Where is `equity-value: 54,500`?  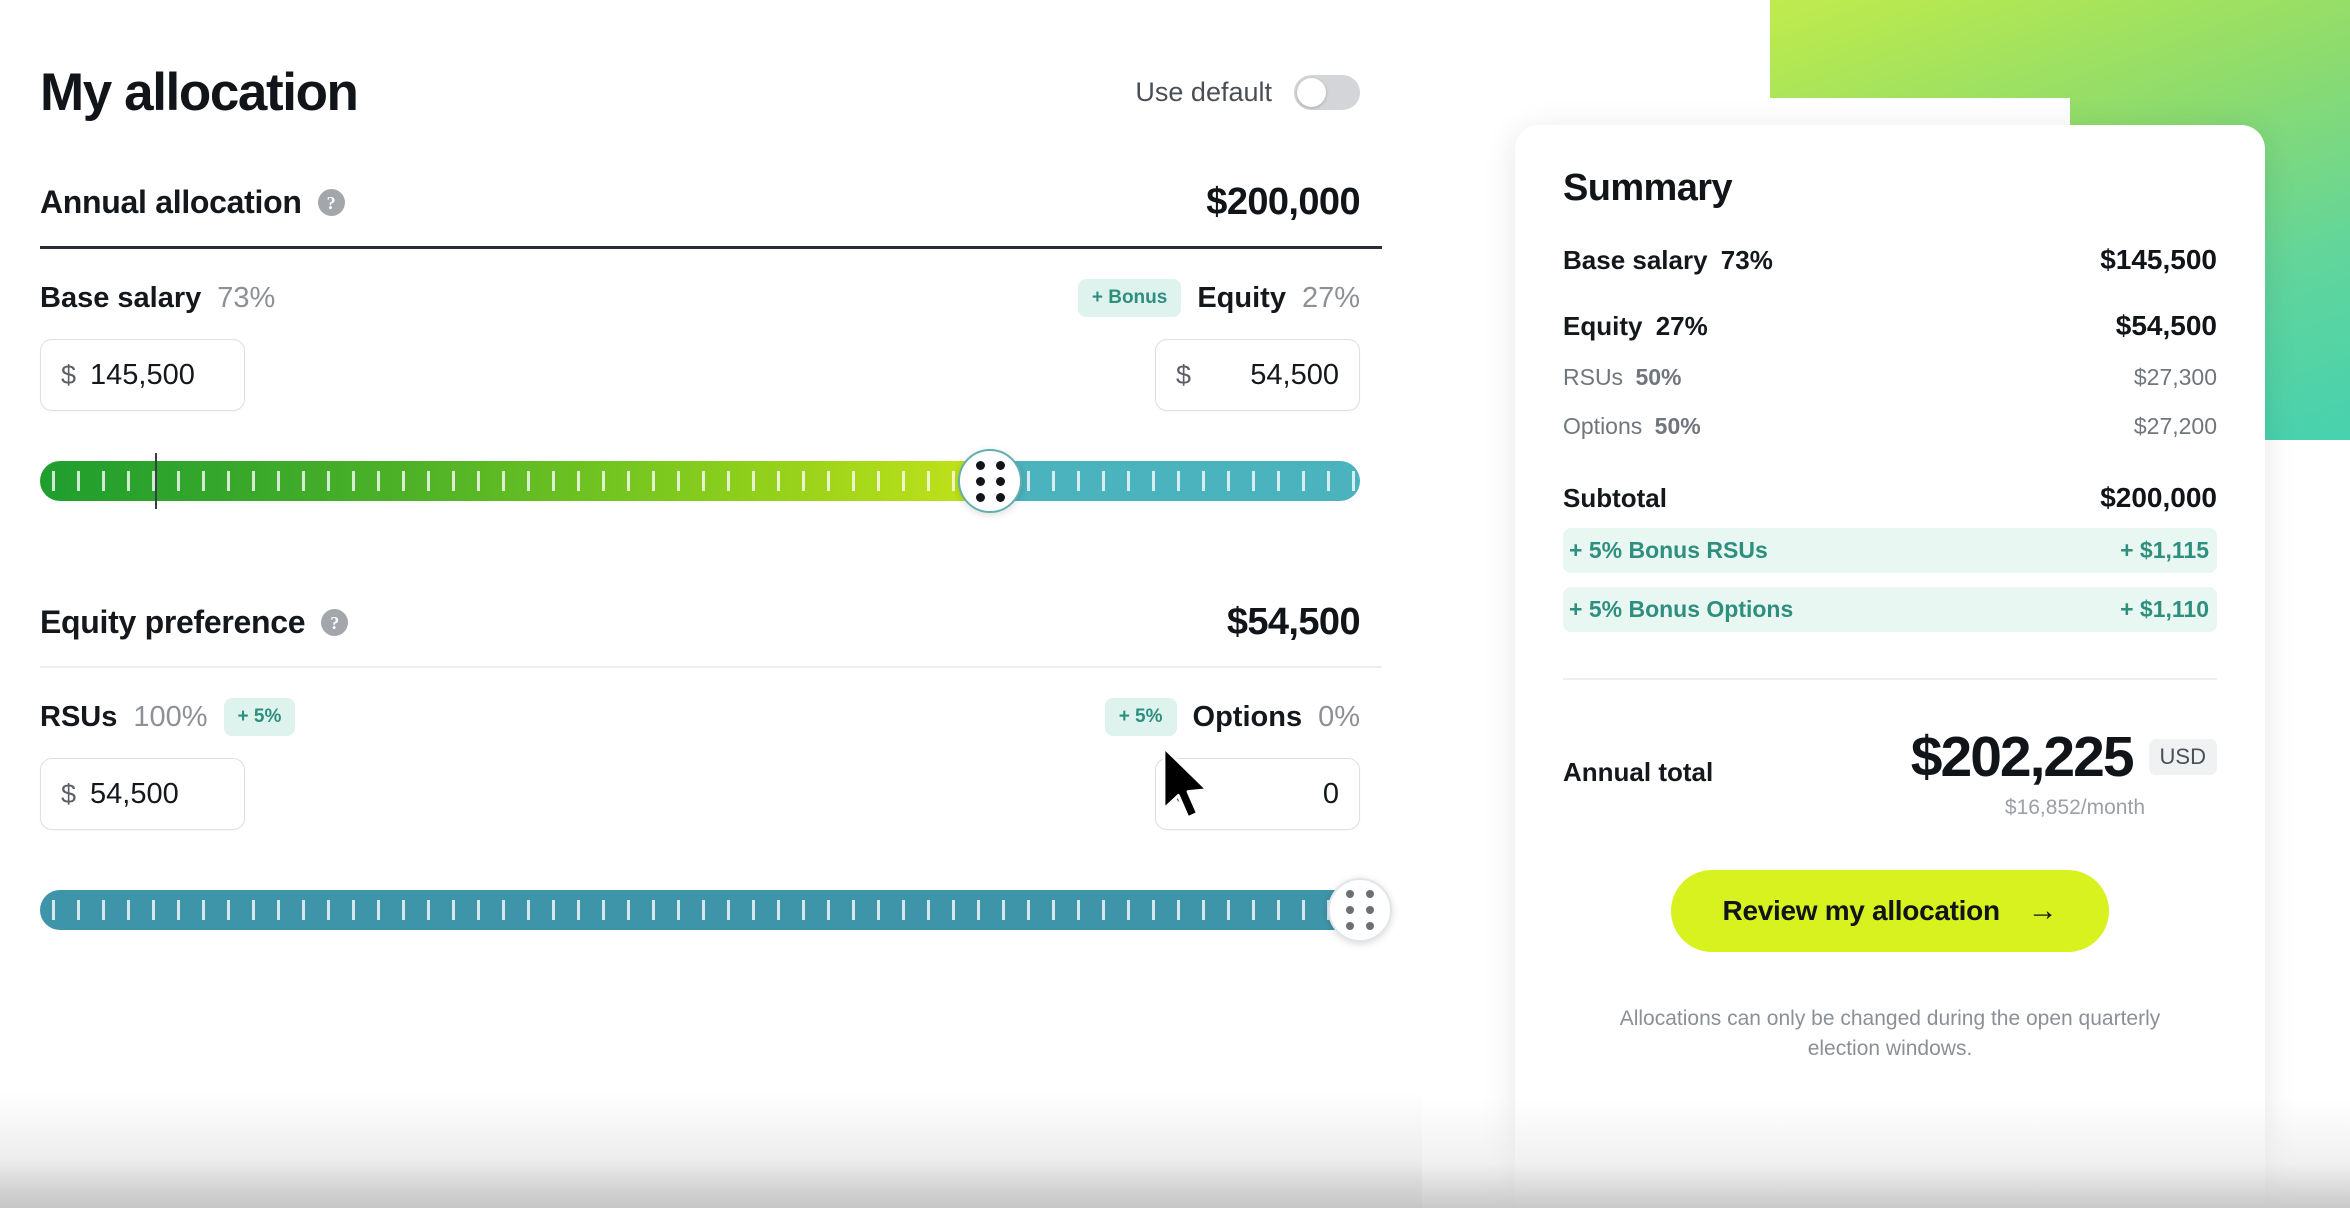
equity-value: 54,500 is located at coordinates (1294, 374).